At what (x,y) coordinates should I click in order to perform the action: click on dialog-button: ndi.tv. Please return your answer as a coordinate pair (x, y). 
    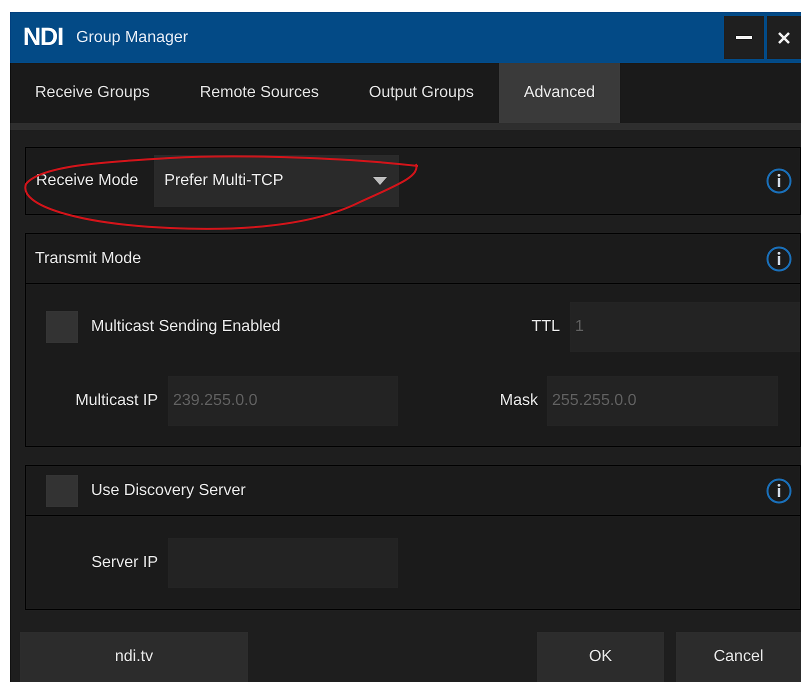
    Looking at the image, I should click on (134, 657).